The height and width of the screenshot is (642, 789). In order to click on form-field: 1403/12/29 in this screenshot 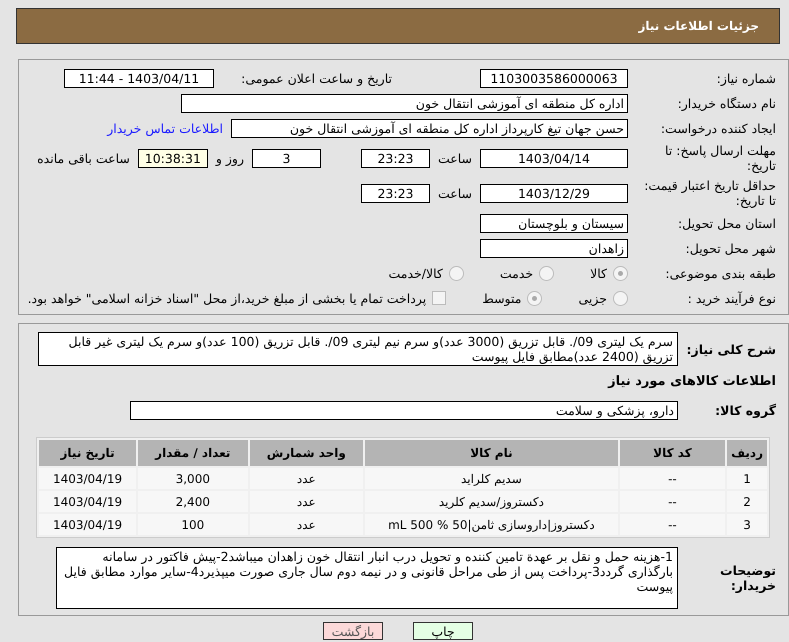, I will do `click(554, 193)`.